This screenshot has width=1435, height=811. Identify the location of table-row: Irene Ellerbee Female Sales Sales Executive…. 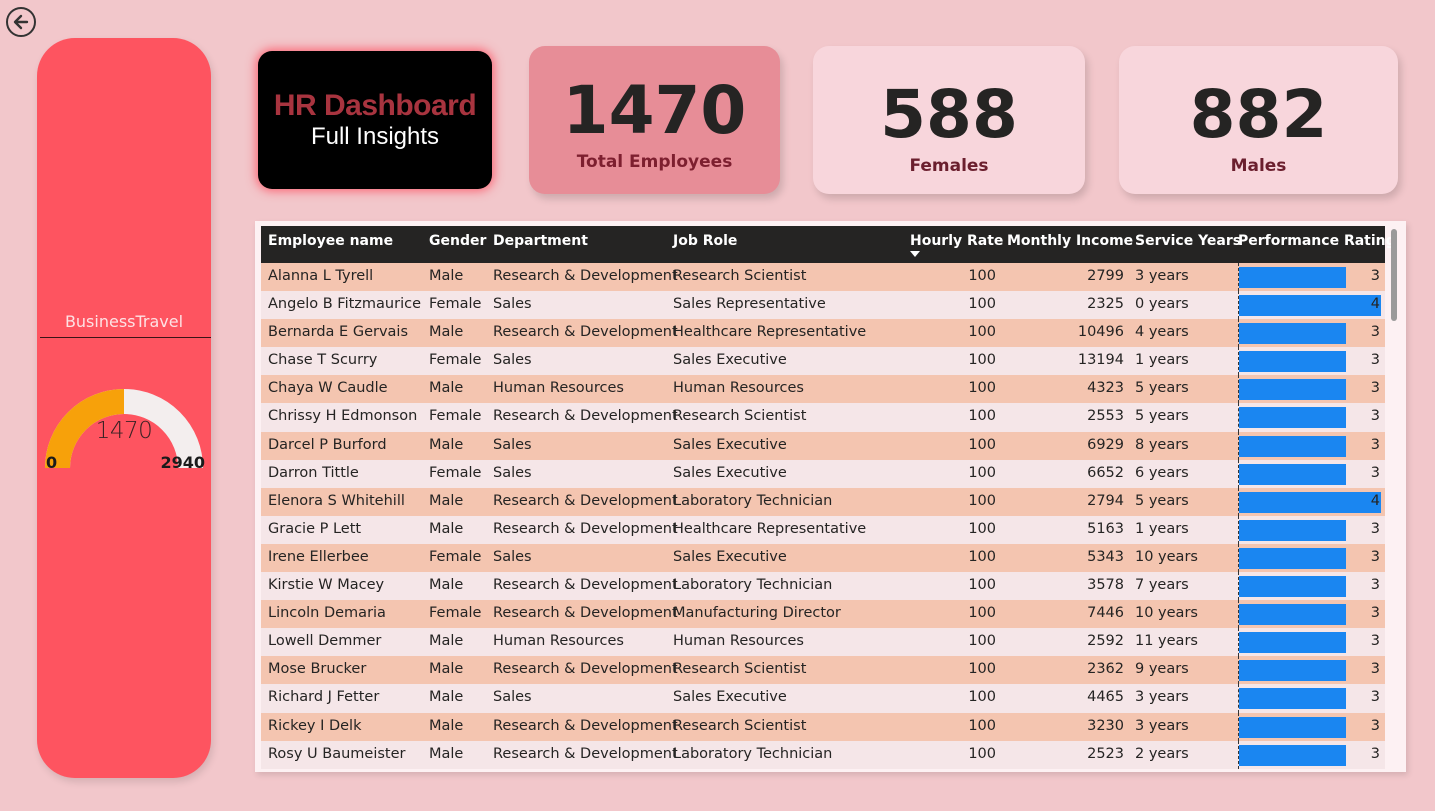
(823, 558).